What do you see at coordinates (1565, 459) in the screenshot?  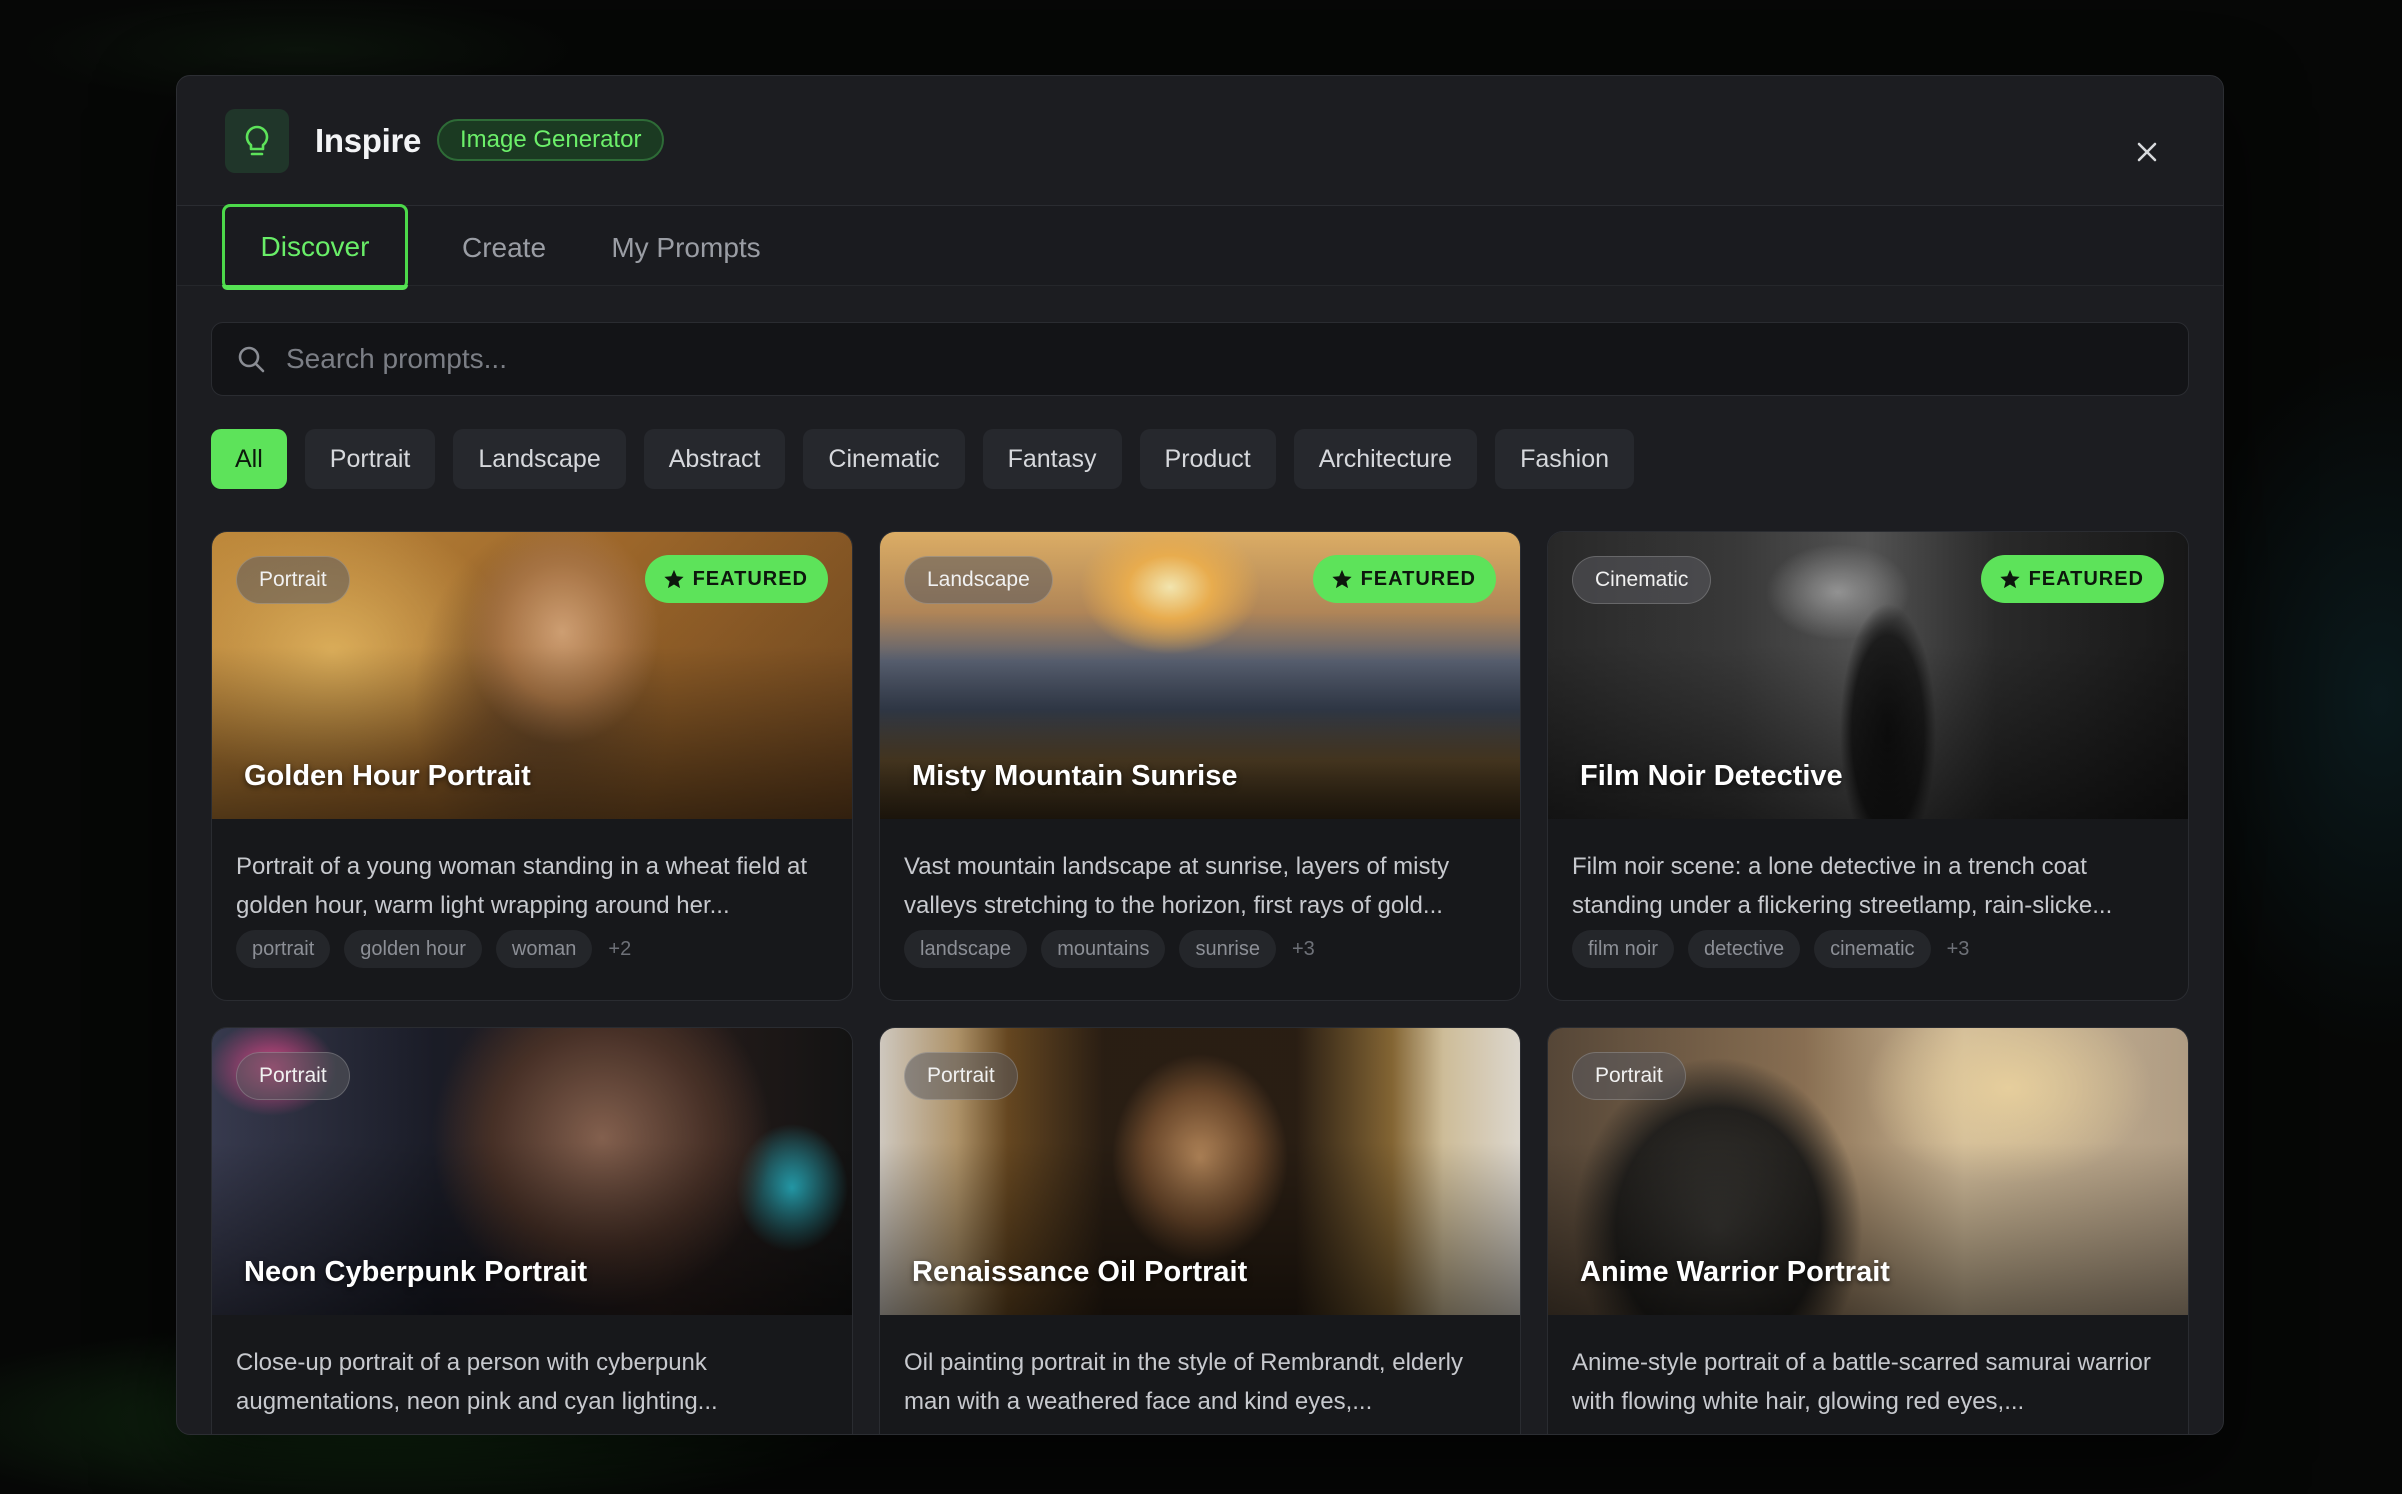 I see `filter-fashion: Fashion` at bounding box center [1565, 459].